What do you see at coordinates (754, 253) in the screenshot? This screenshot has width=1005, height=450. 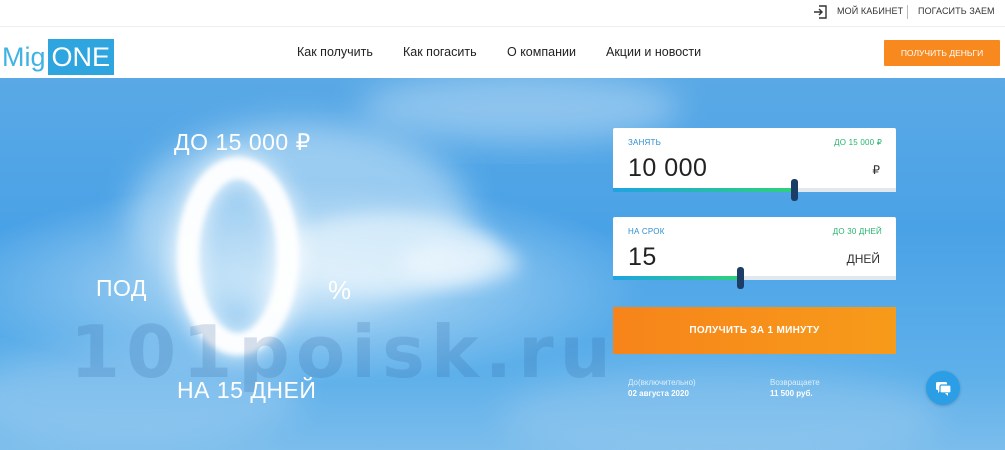 I see `term-card: НА СРОК ДО 30 ДНЕЙ 15 ДНЕЙ` at bounding box center [754, 253].